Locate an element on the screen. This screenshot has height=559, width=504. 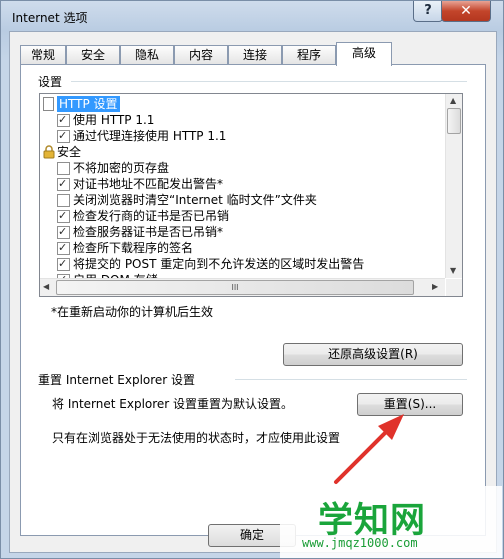
settings-item-label: 通过代理连接使用 HTTP 1.1 is located at coordinates (150, 136).